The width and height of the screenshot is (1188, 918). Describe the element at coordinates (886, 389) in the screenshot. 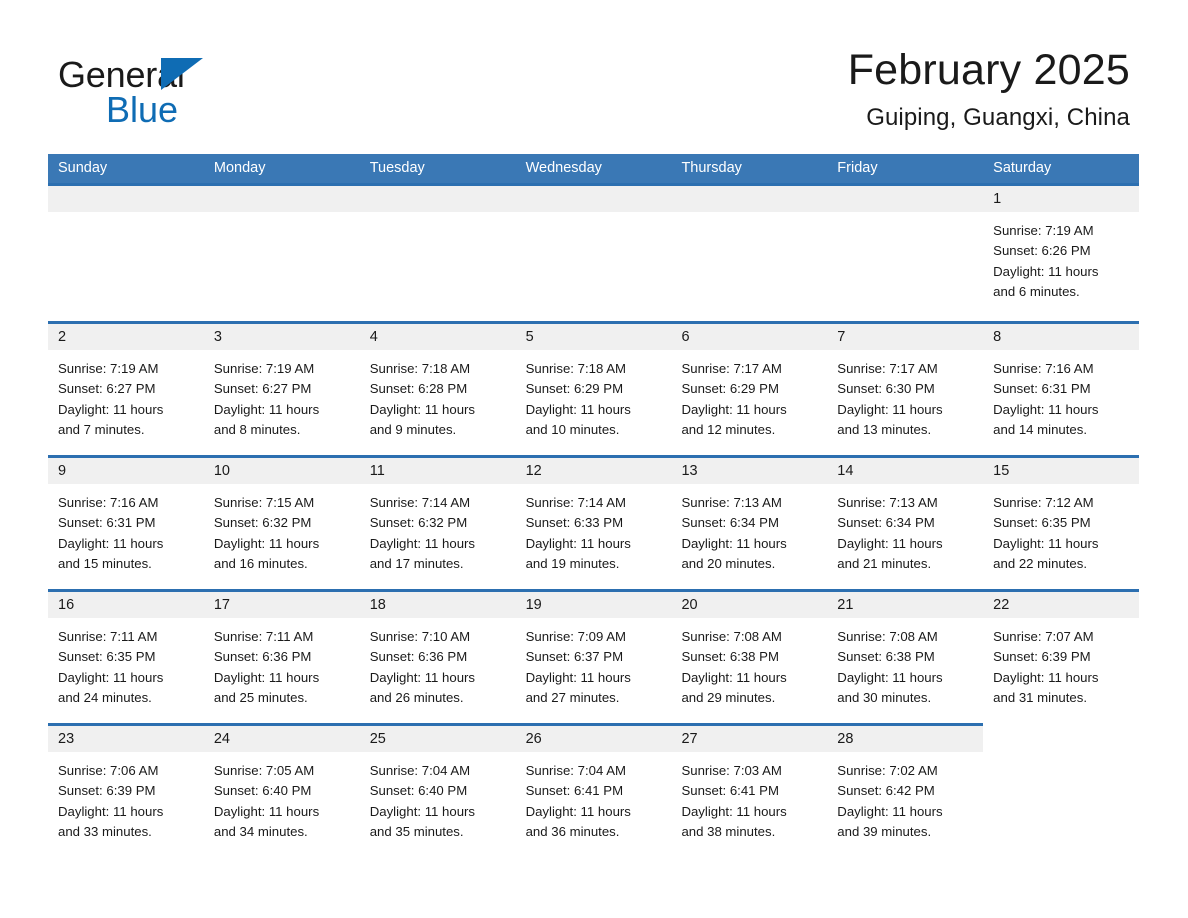

I see `sunset-text: Sunset: 6:30 PM` at that location.